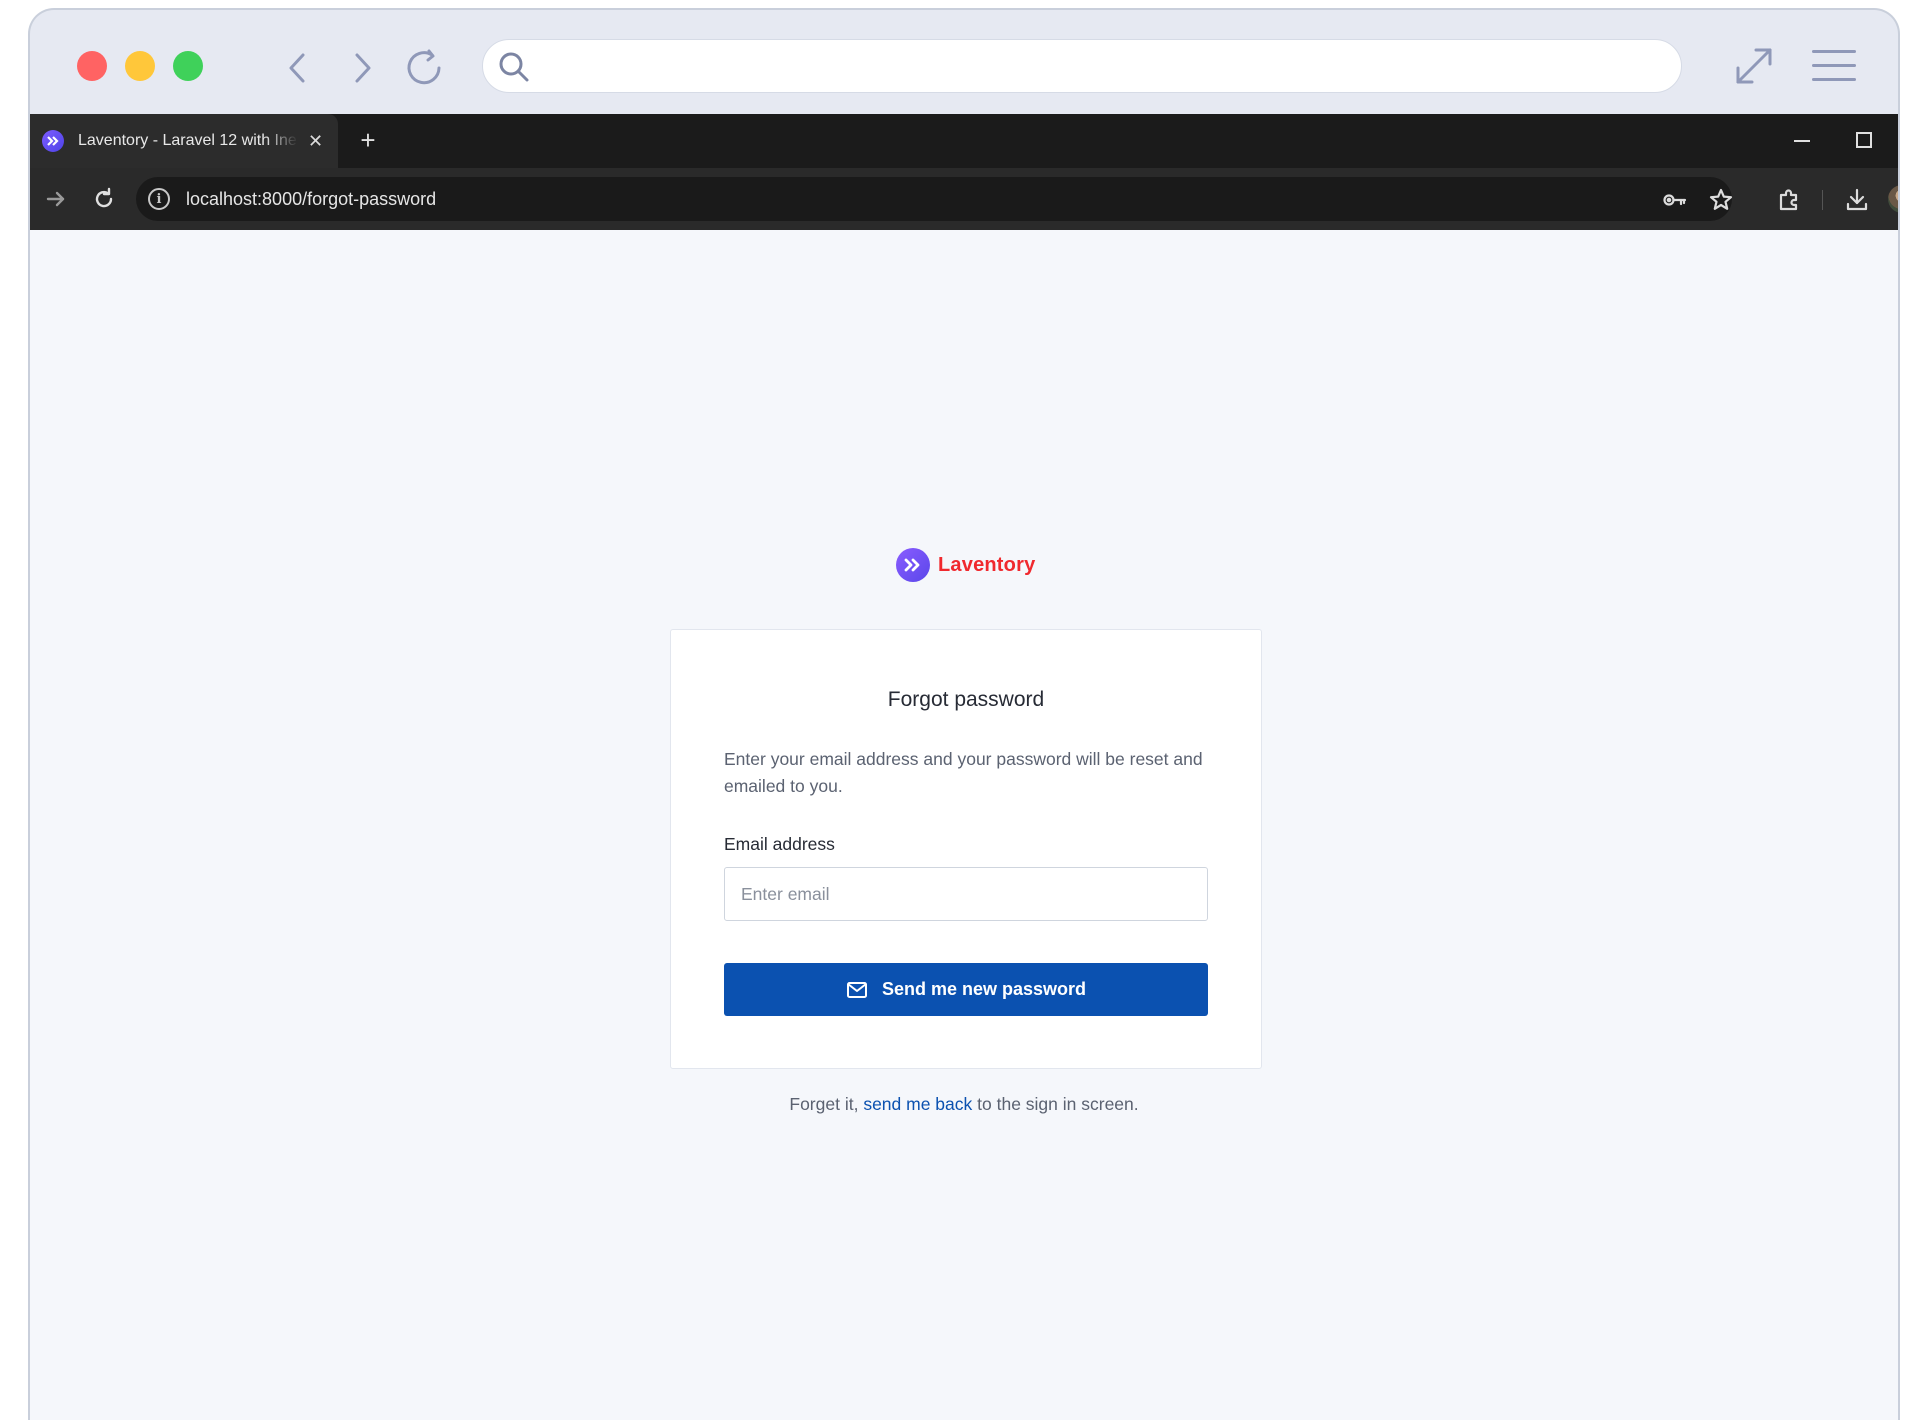 The width and height of the screenshot is (1920, 1420). What do you see at coordinates (1864, 140) in the screenshot?
I see `maximize-icon` at bounding box center [1864, 140].